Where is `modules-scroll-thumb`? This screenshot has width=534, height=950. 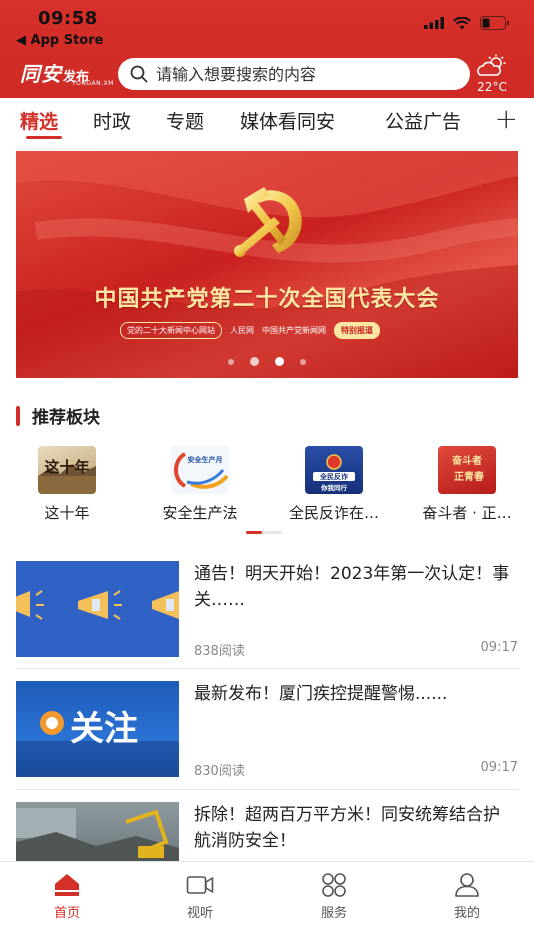 modules-scroll-thumb is located at coordinates (254, 532).